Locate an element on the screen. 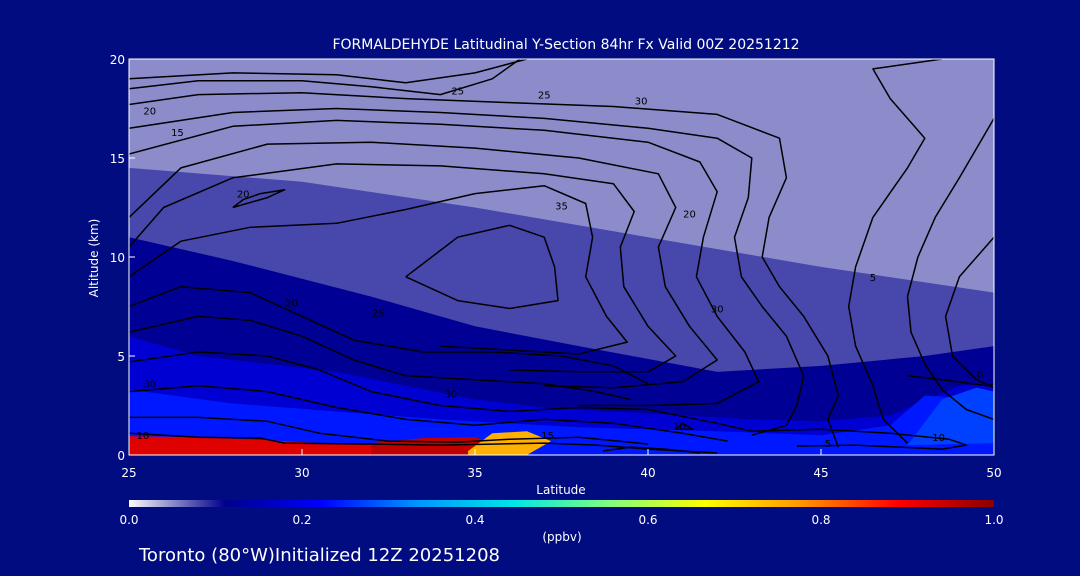 This screenshot has width=1080, height=576. y-tick-label: 10 is located at coordinates (117, 258).